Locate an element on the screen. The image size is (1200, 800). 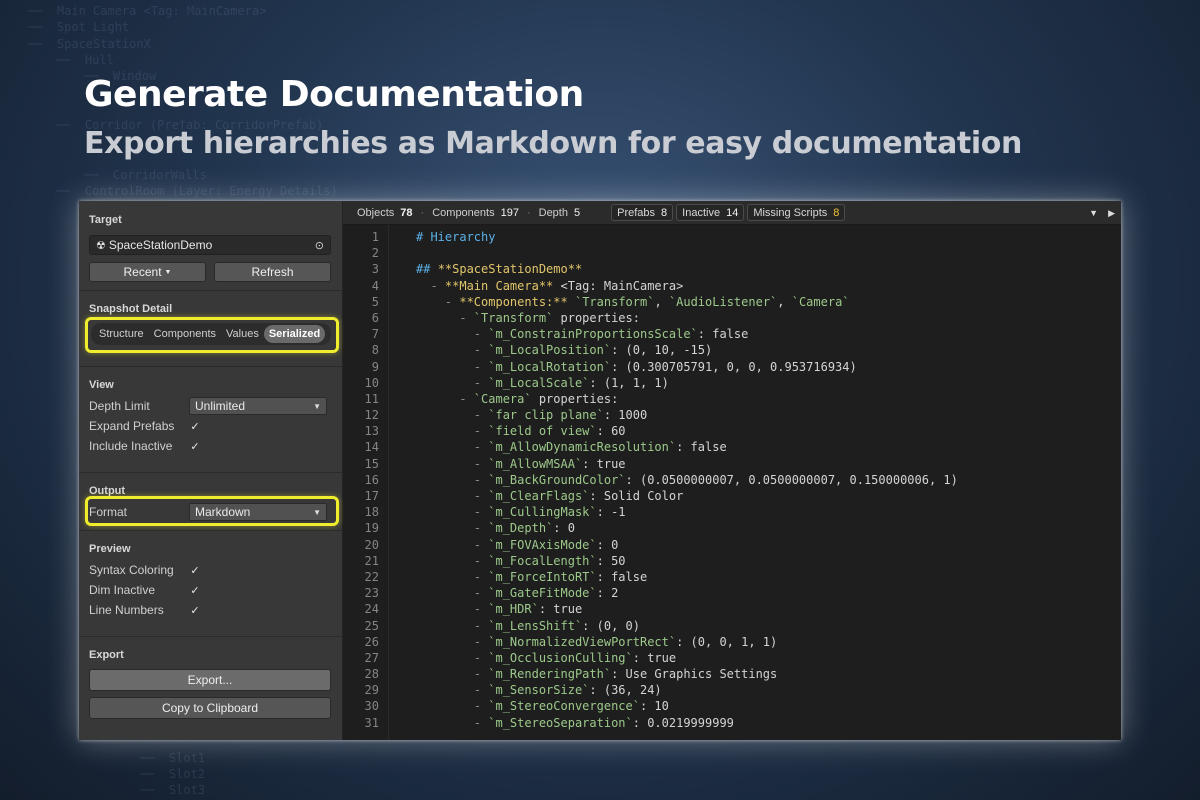
code-token: : -1 is located at coordinates (611, 512).